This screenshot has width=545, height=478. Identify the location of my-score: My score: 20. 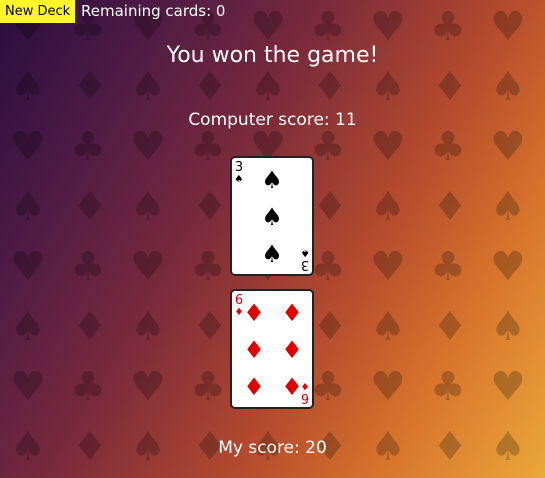
(272, 448).